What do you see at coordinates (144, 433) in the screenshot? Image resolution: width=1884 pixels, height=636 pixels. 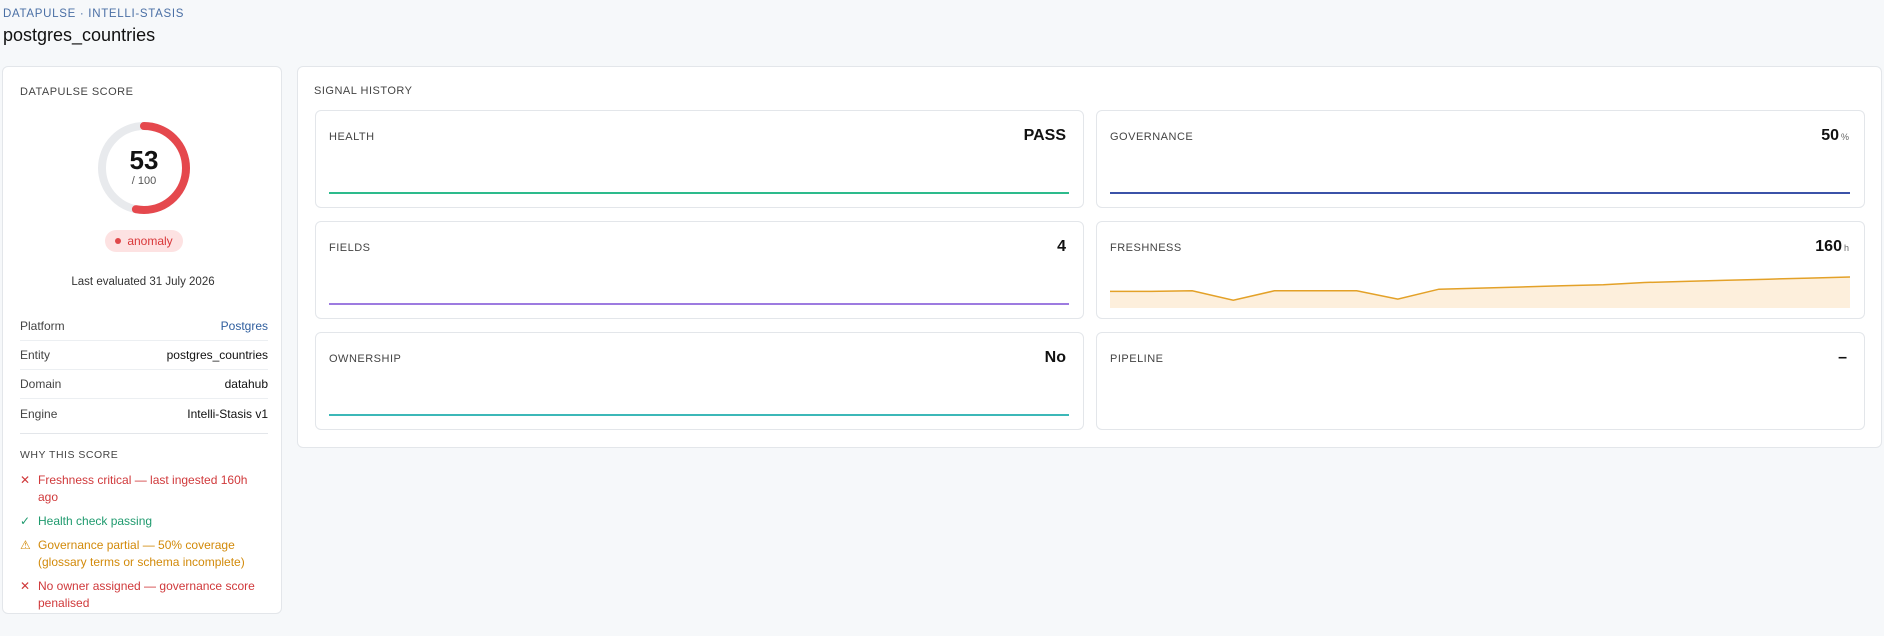 I see `divider` at bounding box center [144, 433].